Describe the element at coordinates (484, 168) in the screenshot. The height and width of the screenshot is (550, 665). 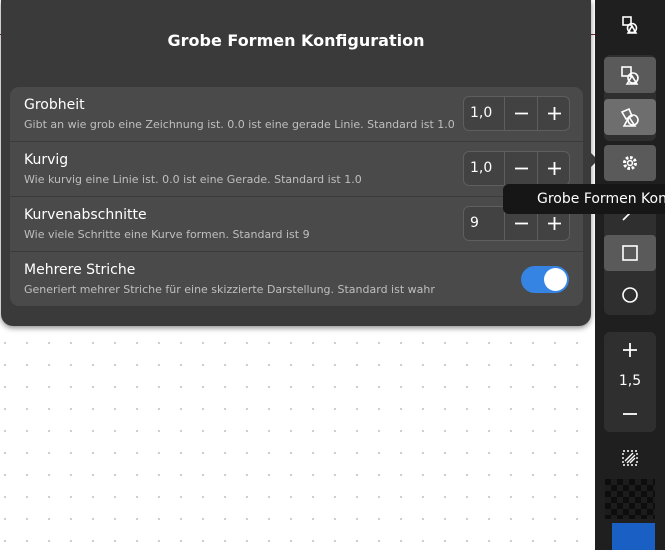
I see `bowing-value: 1,0` at that location.